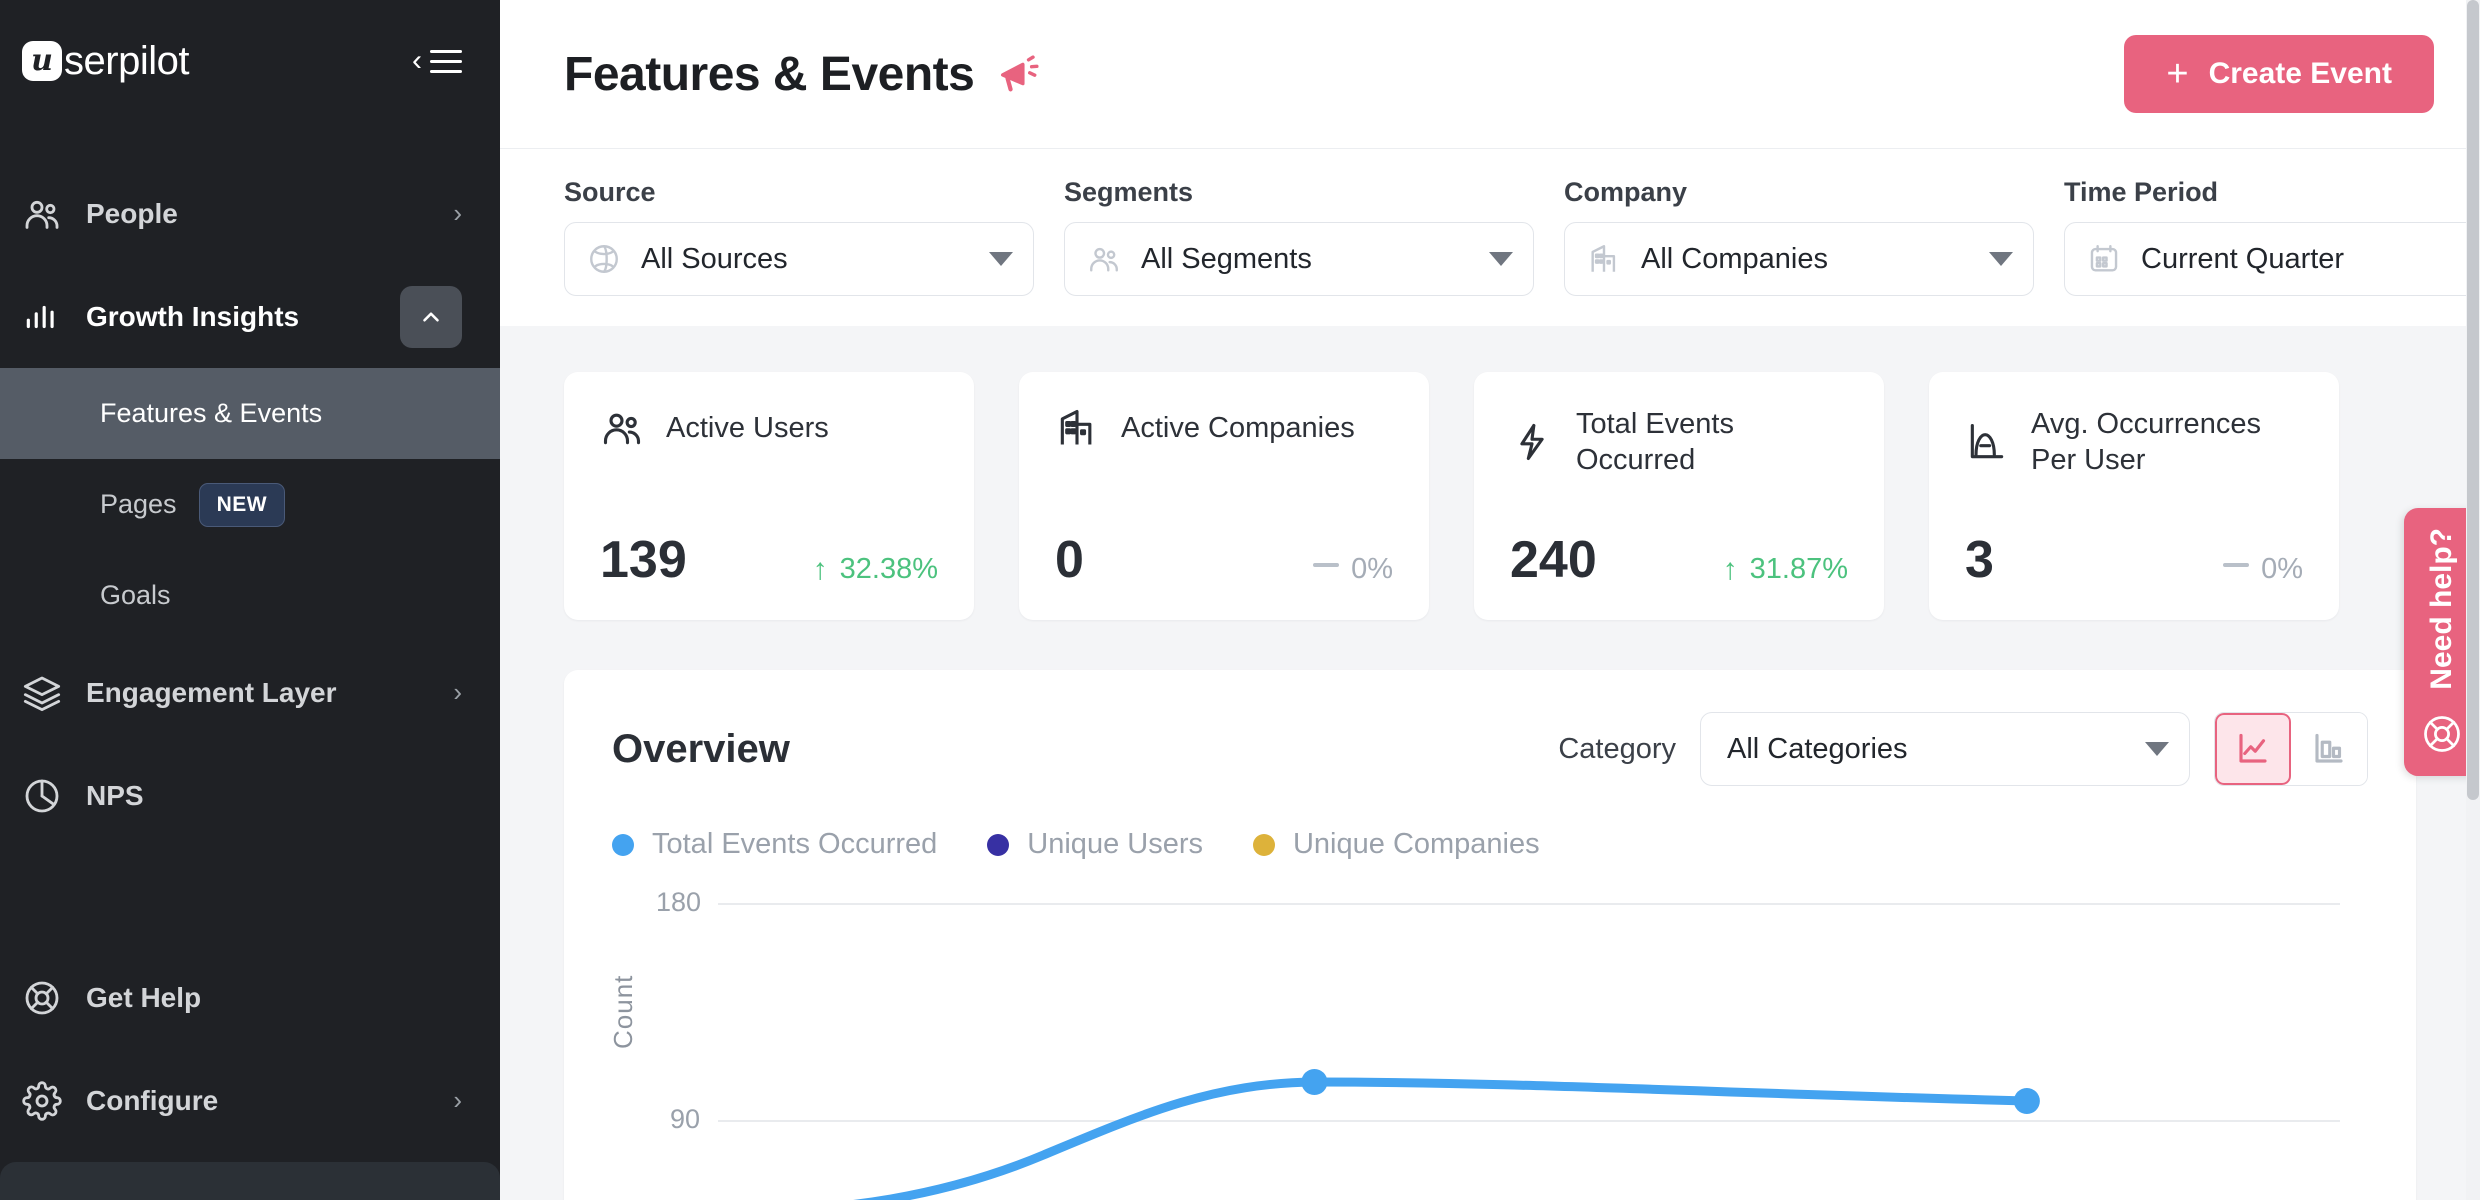 Image resolution: width=2480 pixels, height=1200 pixels. What do you see at coordinates (250, 997) in the screenshot?
I see `sidebar-item-get-help: Get Help` at bounding box center [250, 997].